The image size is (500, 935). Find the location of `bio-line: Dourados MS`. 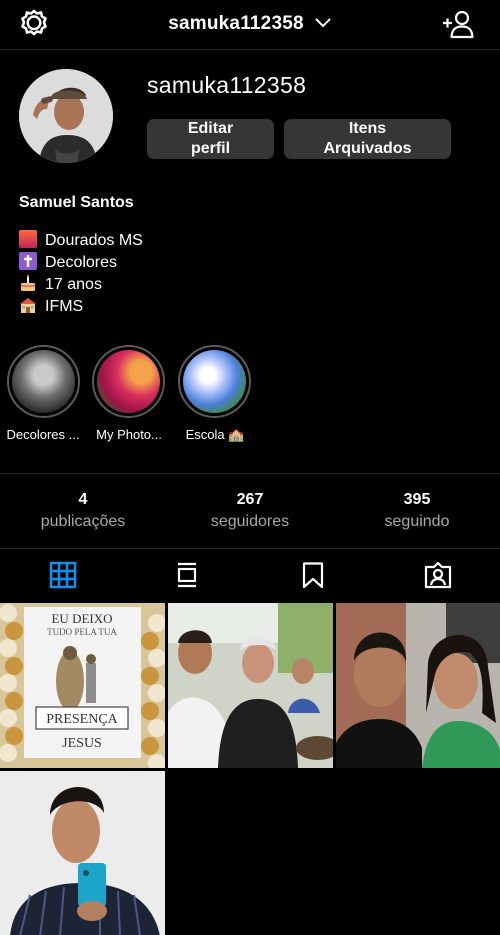

bio-line: Dourados MS is located at coordinates (81, 241).